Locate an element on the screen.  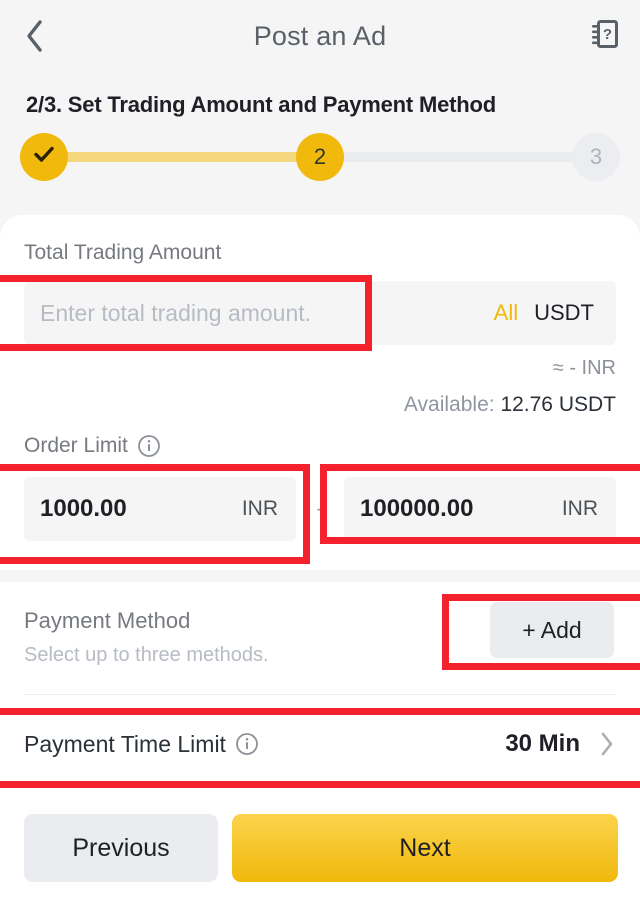
app-header: Post an Ad ? is located at coordinates (320, 36).